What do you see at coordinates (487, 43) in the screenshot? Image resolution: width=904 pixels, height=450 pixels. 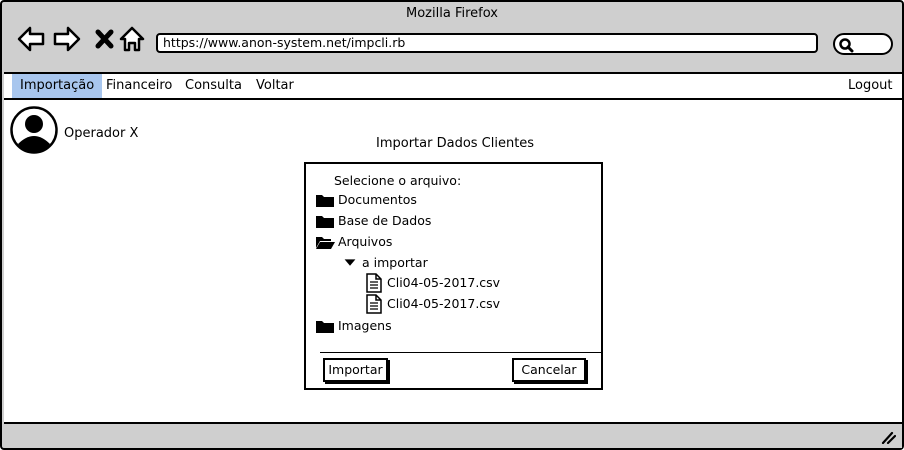 I see `url-bar: https://www.anon-system.net/impcli.rb` at bounding box center [487, 43].